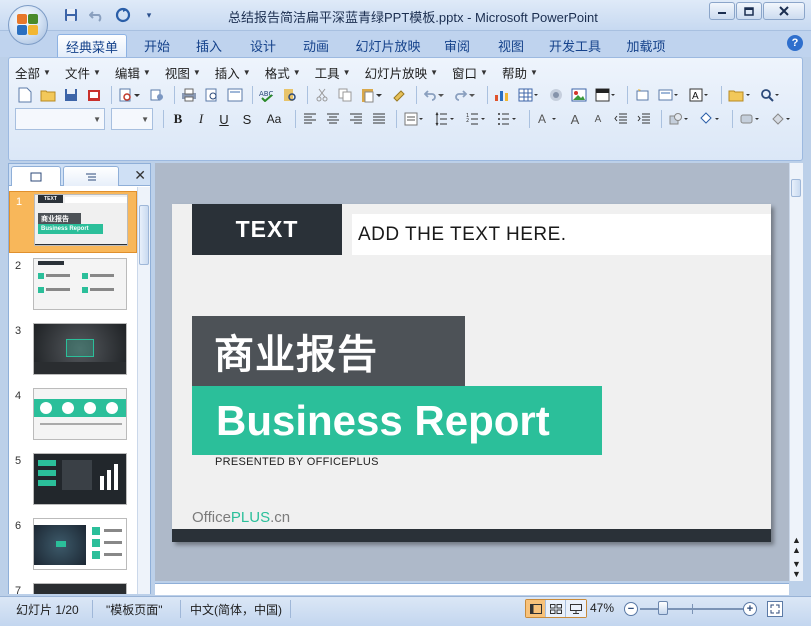 This screenshot has width=811, height=626. I want to click on find-icon, so click(771, 95).